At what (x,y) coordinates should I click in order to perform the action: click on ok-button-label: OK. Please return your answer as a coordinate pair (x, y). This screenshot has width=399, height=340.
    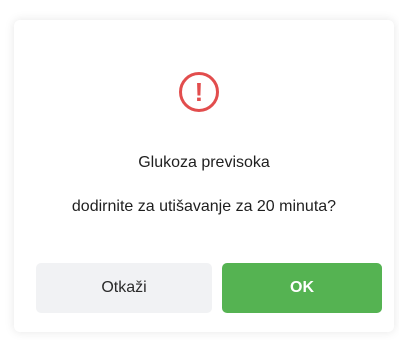
    Looking at the image, I should click on (302, 287).